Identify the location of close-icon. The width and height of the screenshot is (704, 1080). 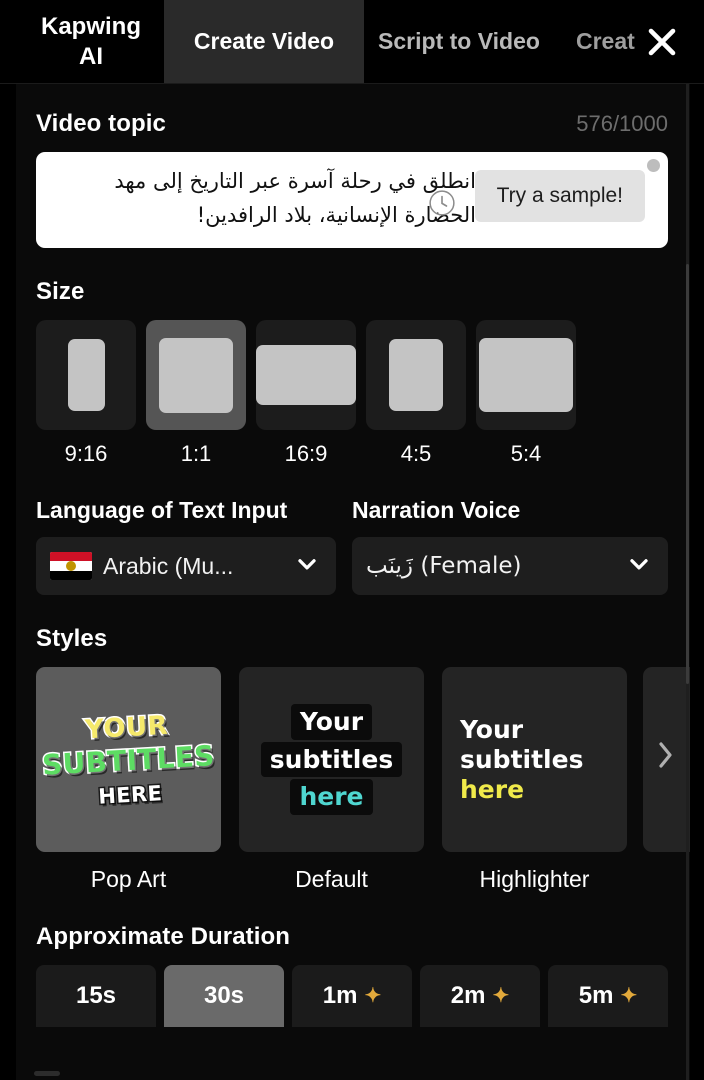
(662, 42).